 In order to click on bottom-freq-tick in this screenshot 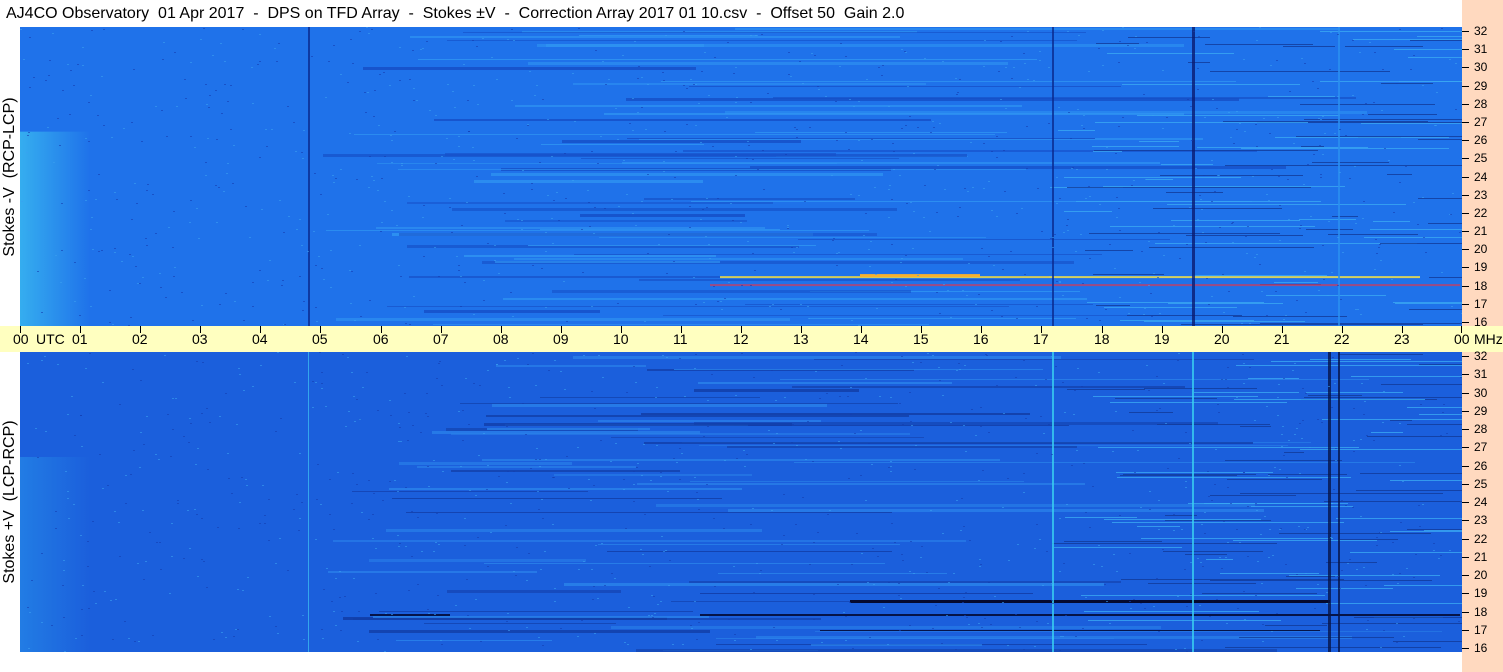, I will do `click(1465, 612)`.